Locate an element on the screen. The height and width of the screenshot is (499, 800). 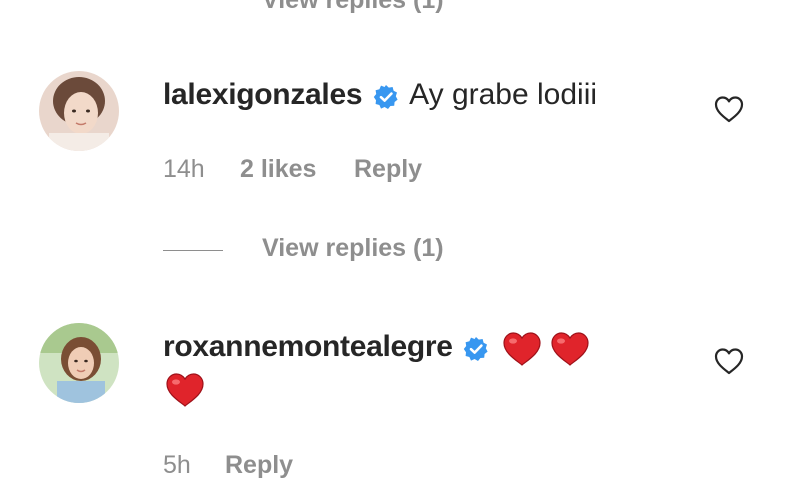
username: roxannemontealegre is located at coordinates (308, 346).